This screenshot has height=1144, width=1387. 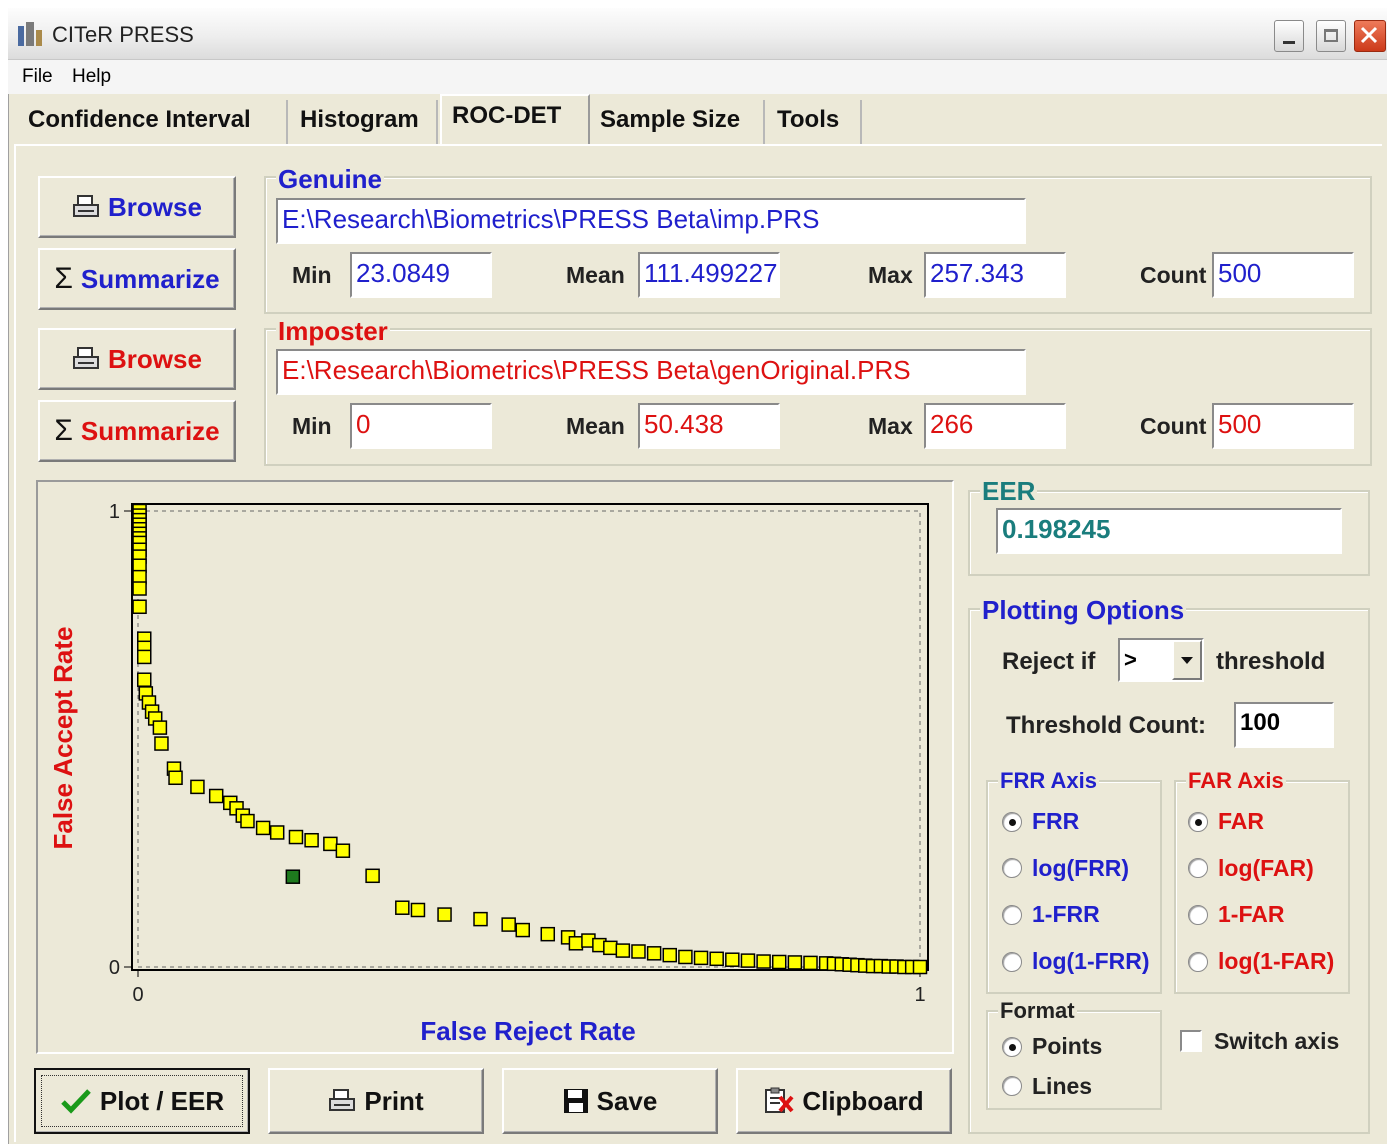 I want to click on genuine-min-field: 23.0849, so click(x=421, y=275).